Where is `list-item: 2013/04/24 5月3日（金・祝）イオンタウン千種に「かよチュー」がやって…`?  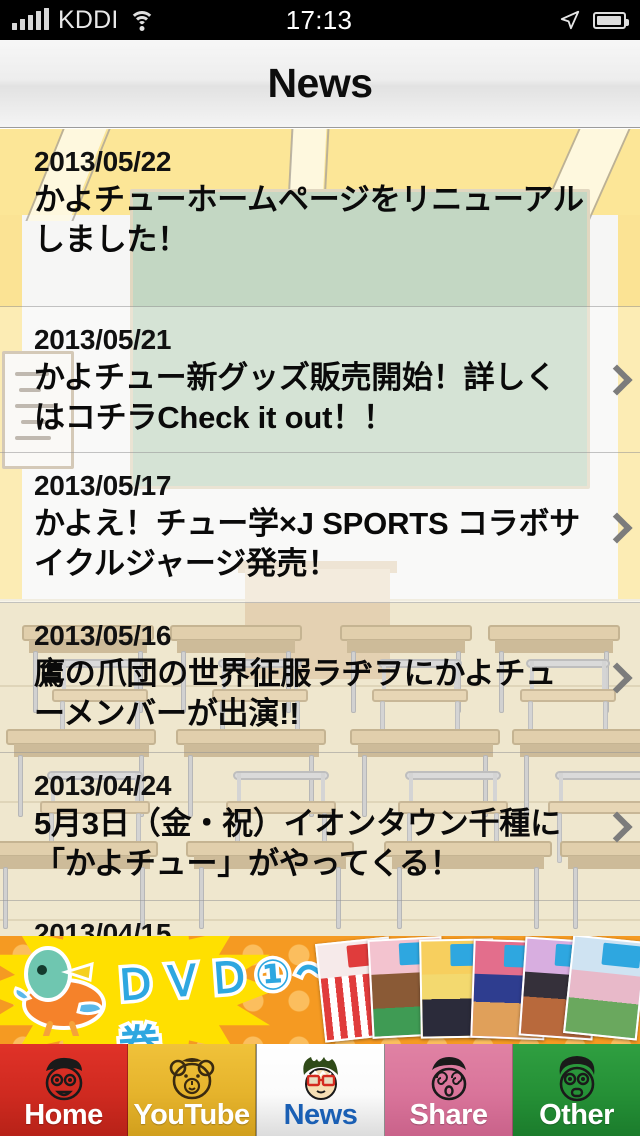 list-item: 2013/04/24 5月3日（金・祝）イオンタウン千種に「かよチュー」がやって… is located at coordinates (320, 827).